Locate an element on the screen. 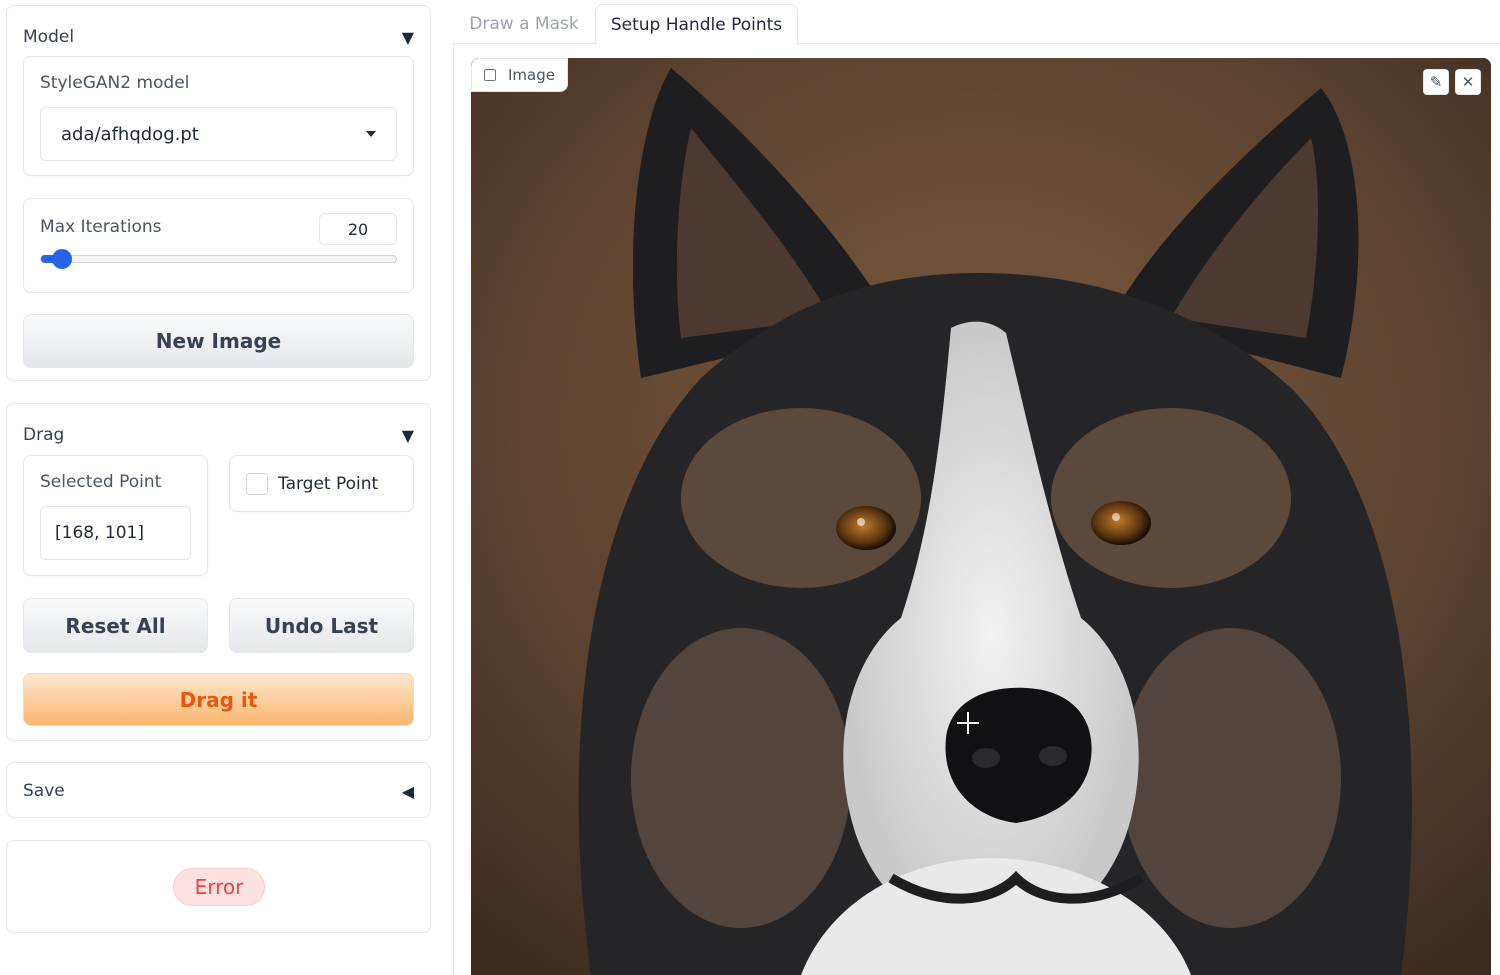 Image resolution: width=1500 pixels, height=975 pixels. stylegan-model-block: StyleGAN2 model ada/afhqdog.pt is located at coordinates (218, 116).